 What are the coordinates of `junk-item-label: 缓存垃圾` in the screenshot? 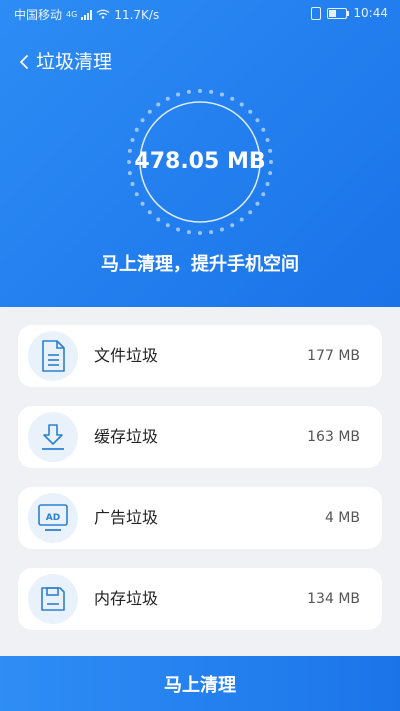 It's located at (126, 436).